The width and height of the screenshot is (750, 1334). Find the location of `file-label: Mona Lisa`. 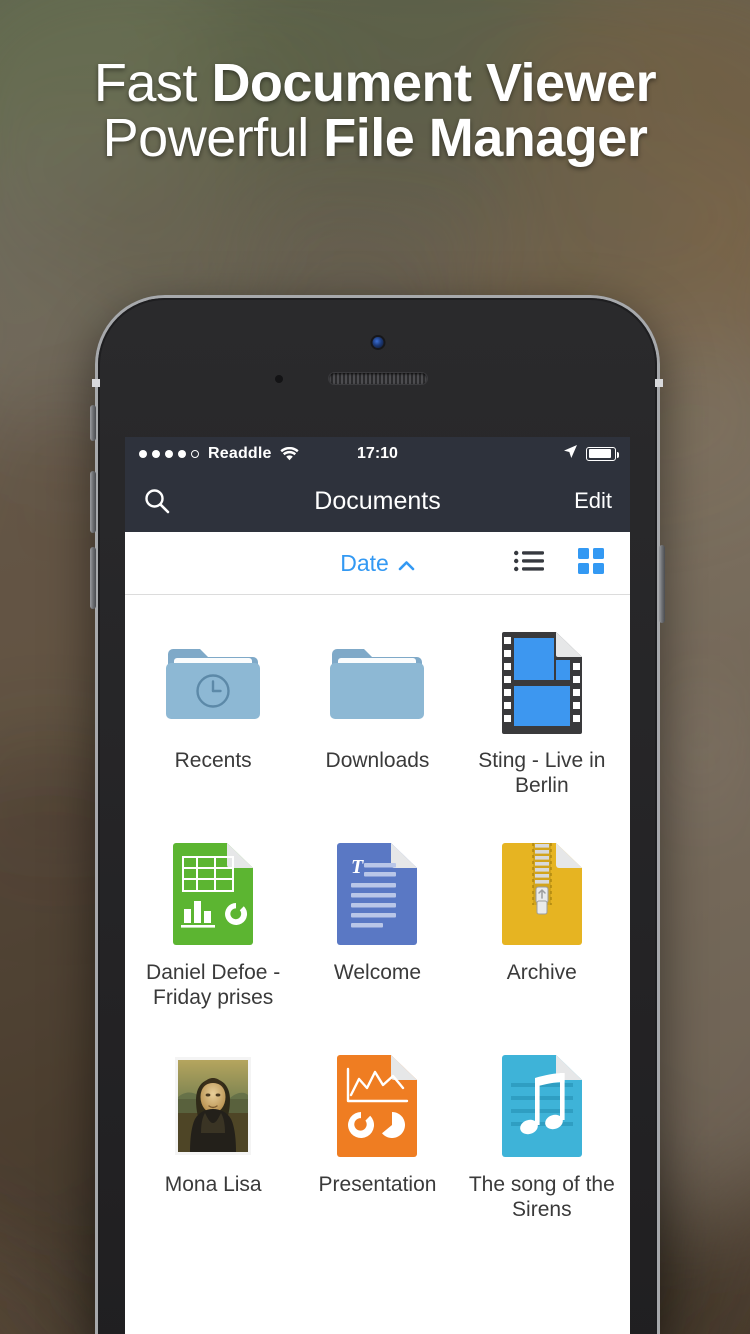

file-label: Mona Lisa is located at coordinates (213, 1184).